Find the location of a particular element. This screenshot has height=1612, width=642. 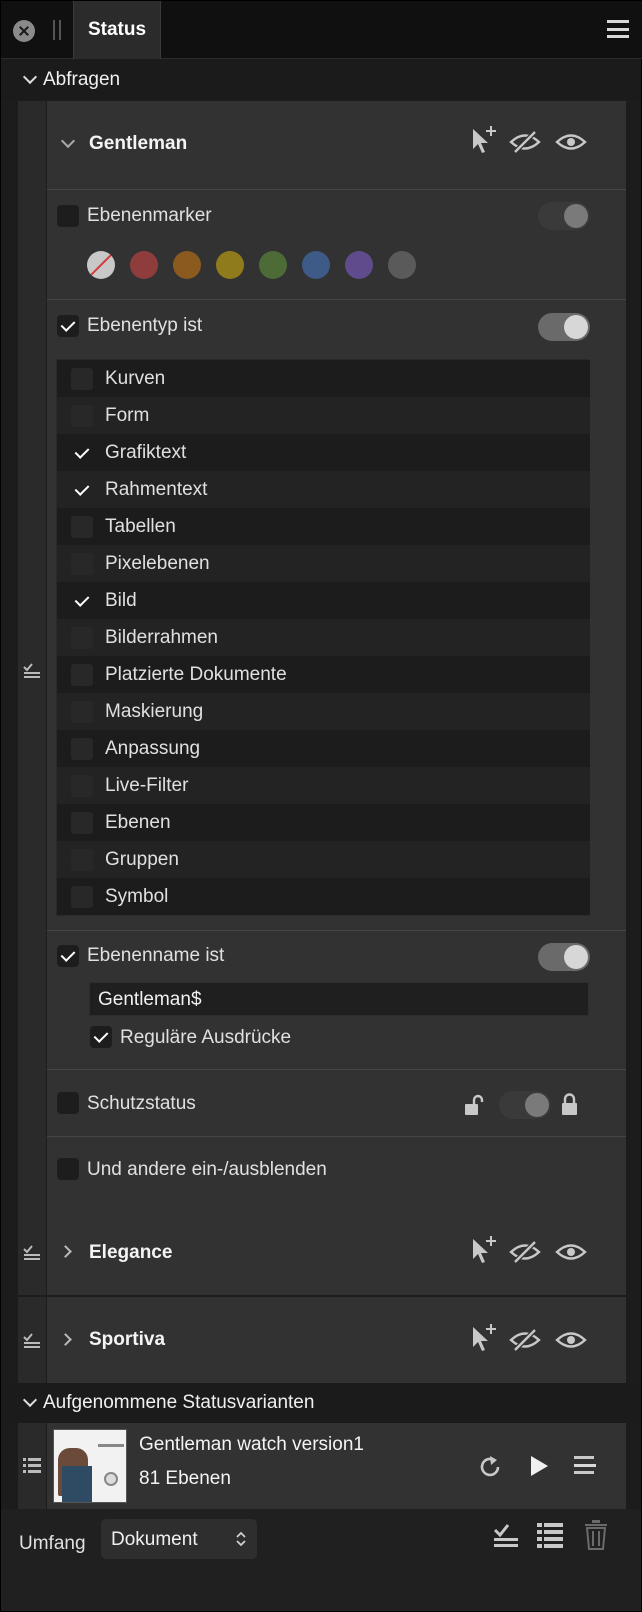

layer-type-row: Live-Filter is located at coordinates (323, 785).